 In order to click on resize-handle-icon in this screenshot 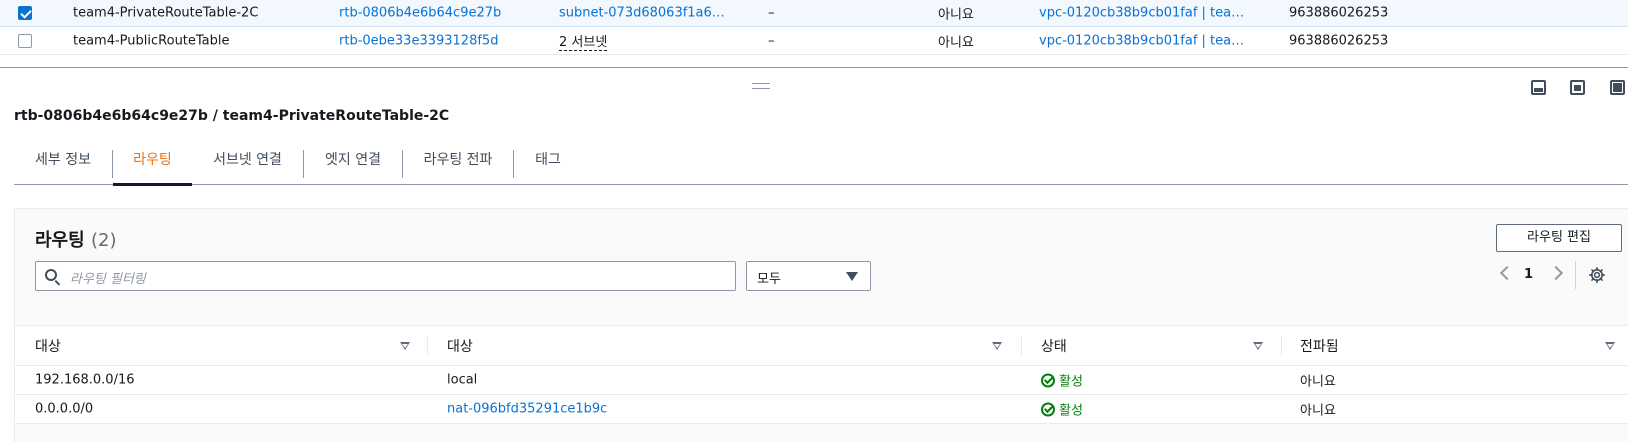, I will do `click(761, 86)`.